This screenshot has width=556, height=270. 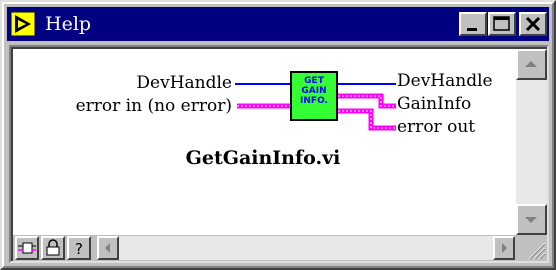 What do you see at coordinates (263, 158) in the screenshot?
I see `vi-name: GetGainInfo.vi` at bounding box center [263, 158].